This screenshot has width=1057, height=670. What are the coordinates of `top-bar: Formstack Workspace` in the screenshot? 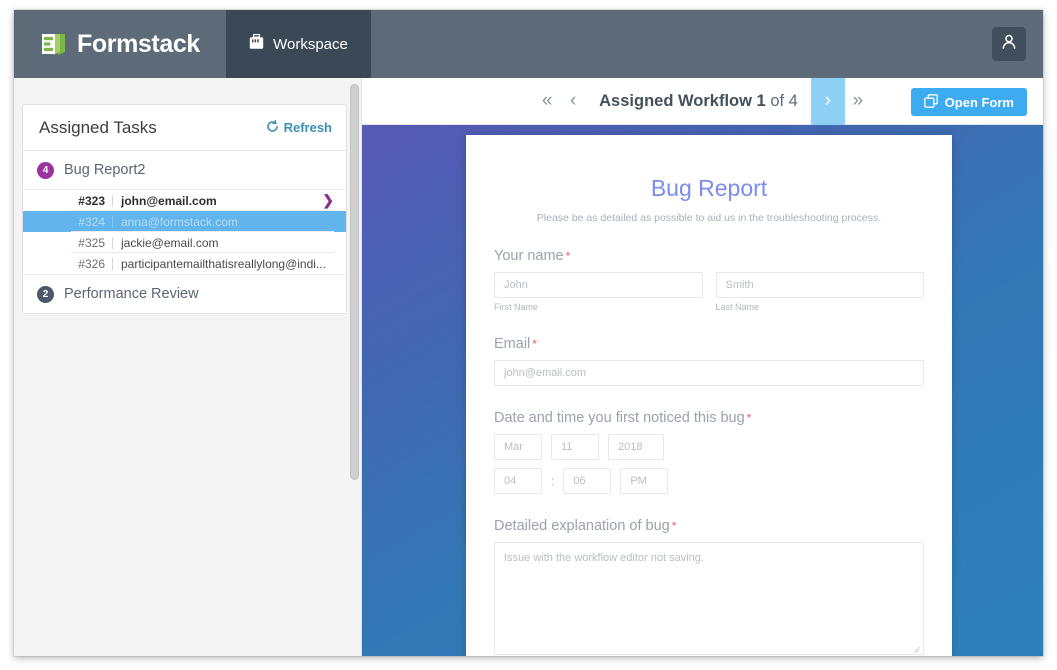 It's located at (528, 44).